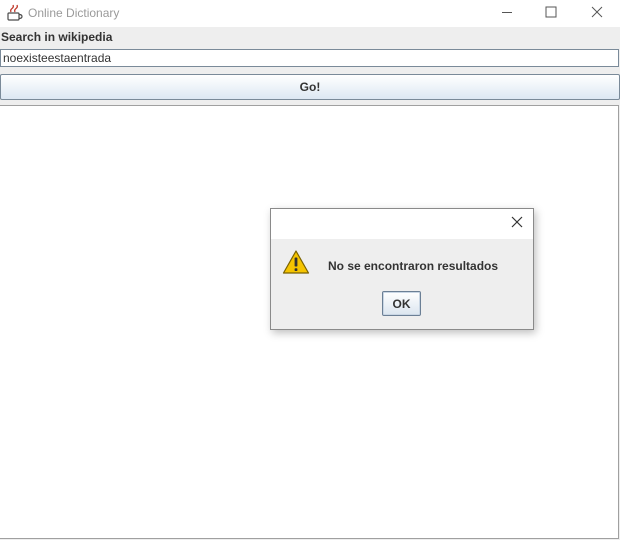  I want to click on ok-button: OK, so click(401, 303).